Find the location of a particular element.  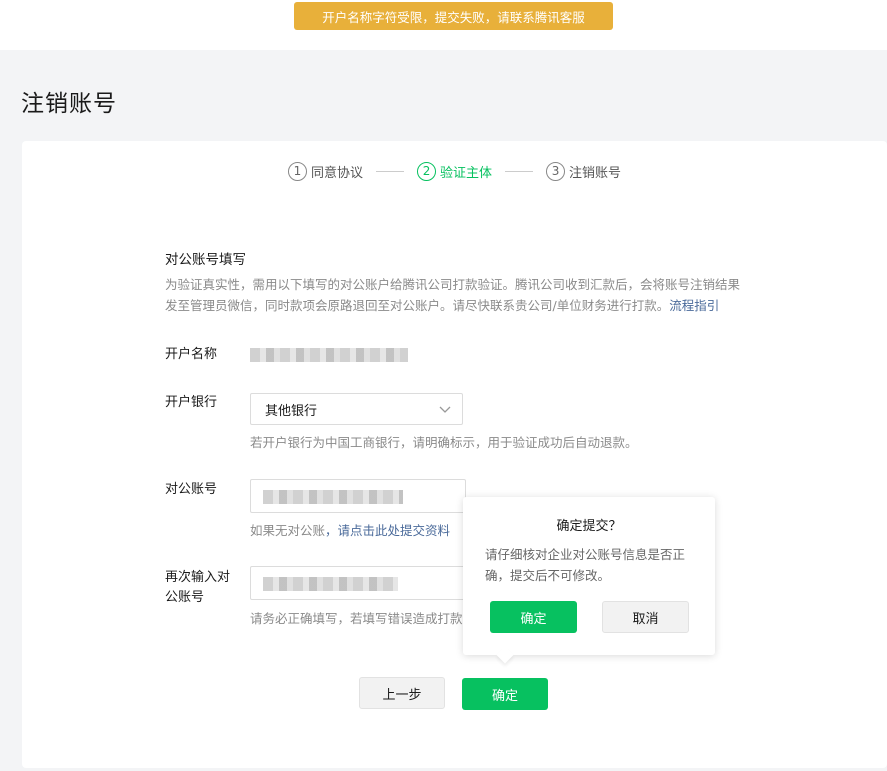

confirm-button: 确定 is located at coordinates (505, 694).